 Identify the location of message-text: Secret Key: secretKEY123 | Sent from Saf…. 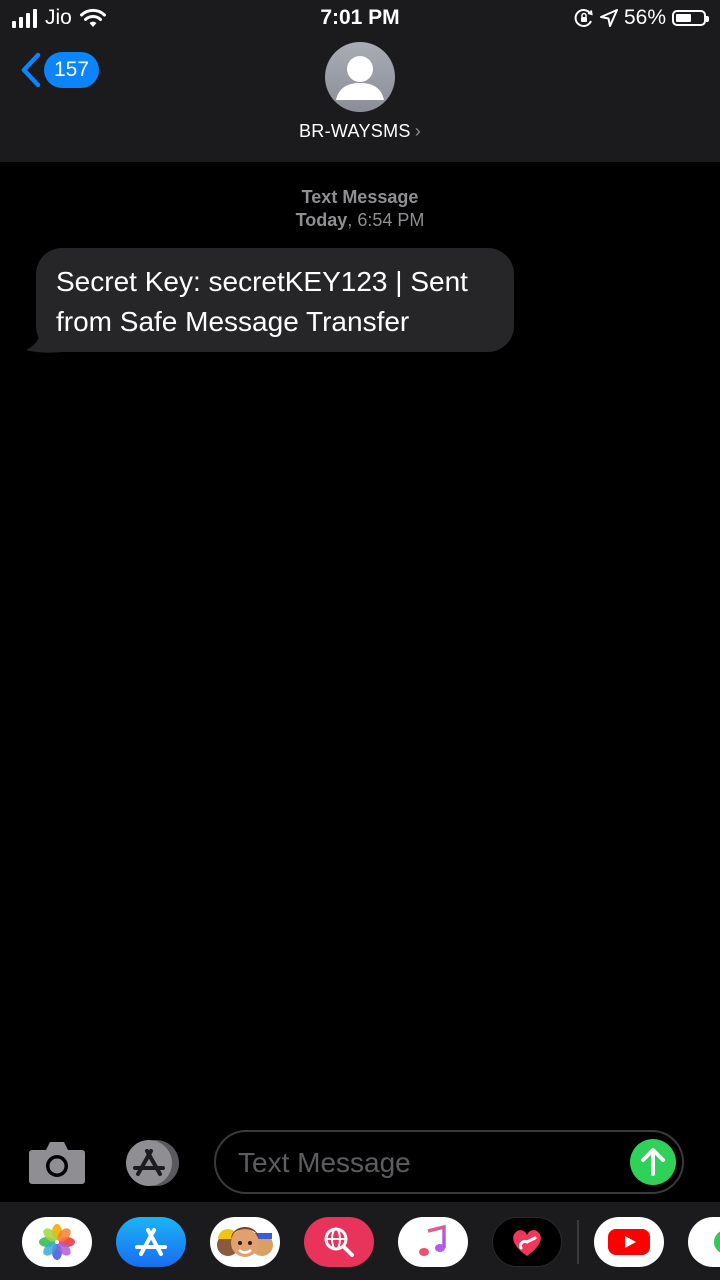
(262, 301).